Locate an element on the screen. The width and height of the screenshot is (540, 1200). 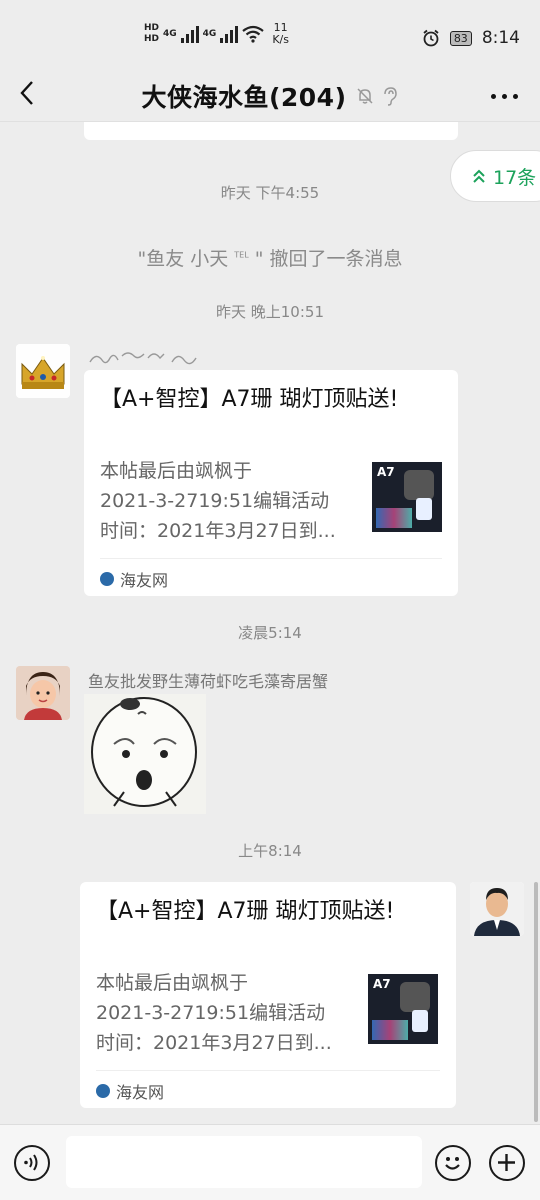
ear-icon is located at coordinates (390, 96).